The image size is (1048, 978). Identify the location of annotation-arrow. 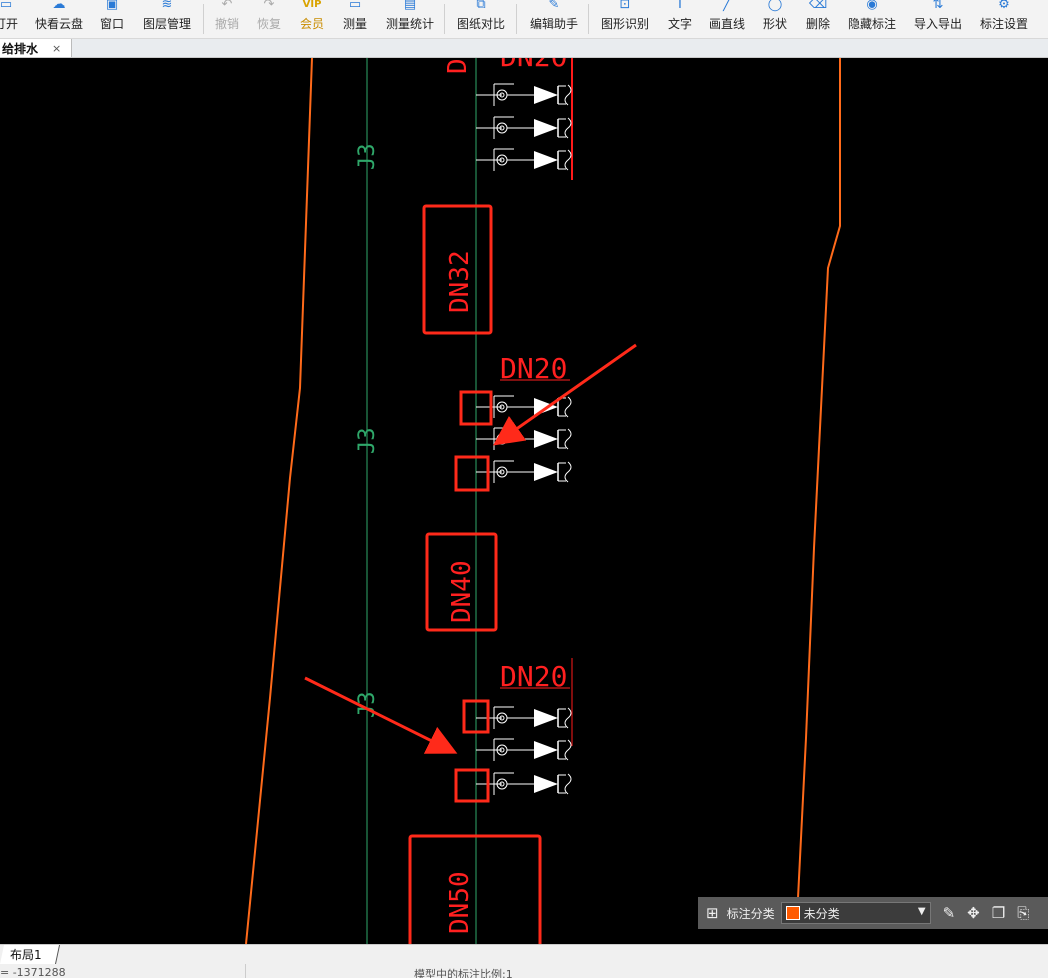
(381, 715).